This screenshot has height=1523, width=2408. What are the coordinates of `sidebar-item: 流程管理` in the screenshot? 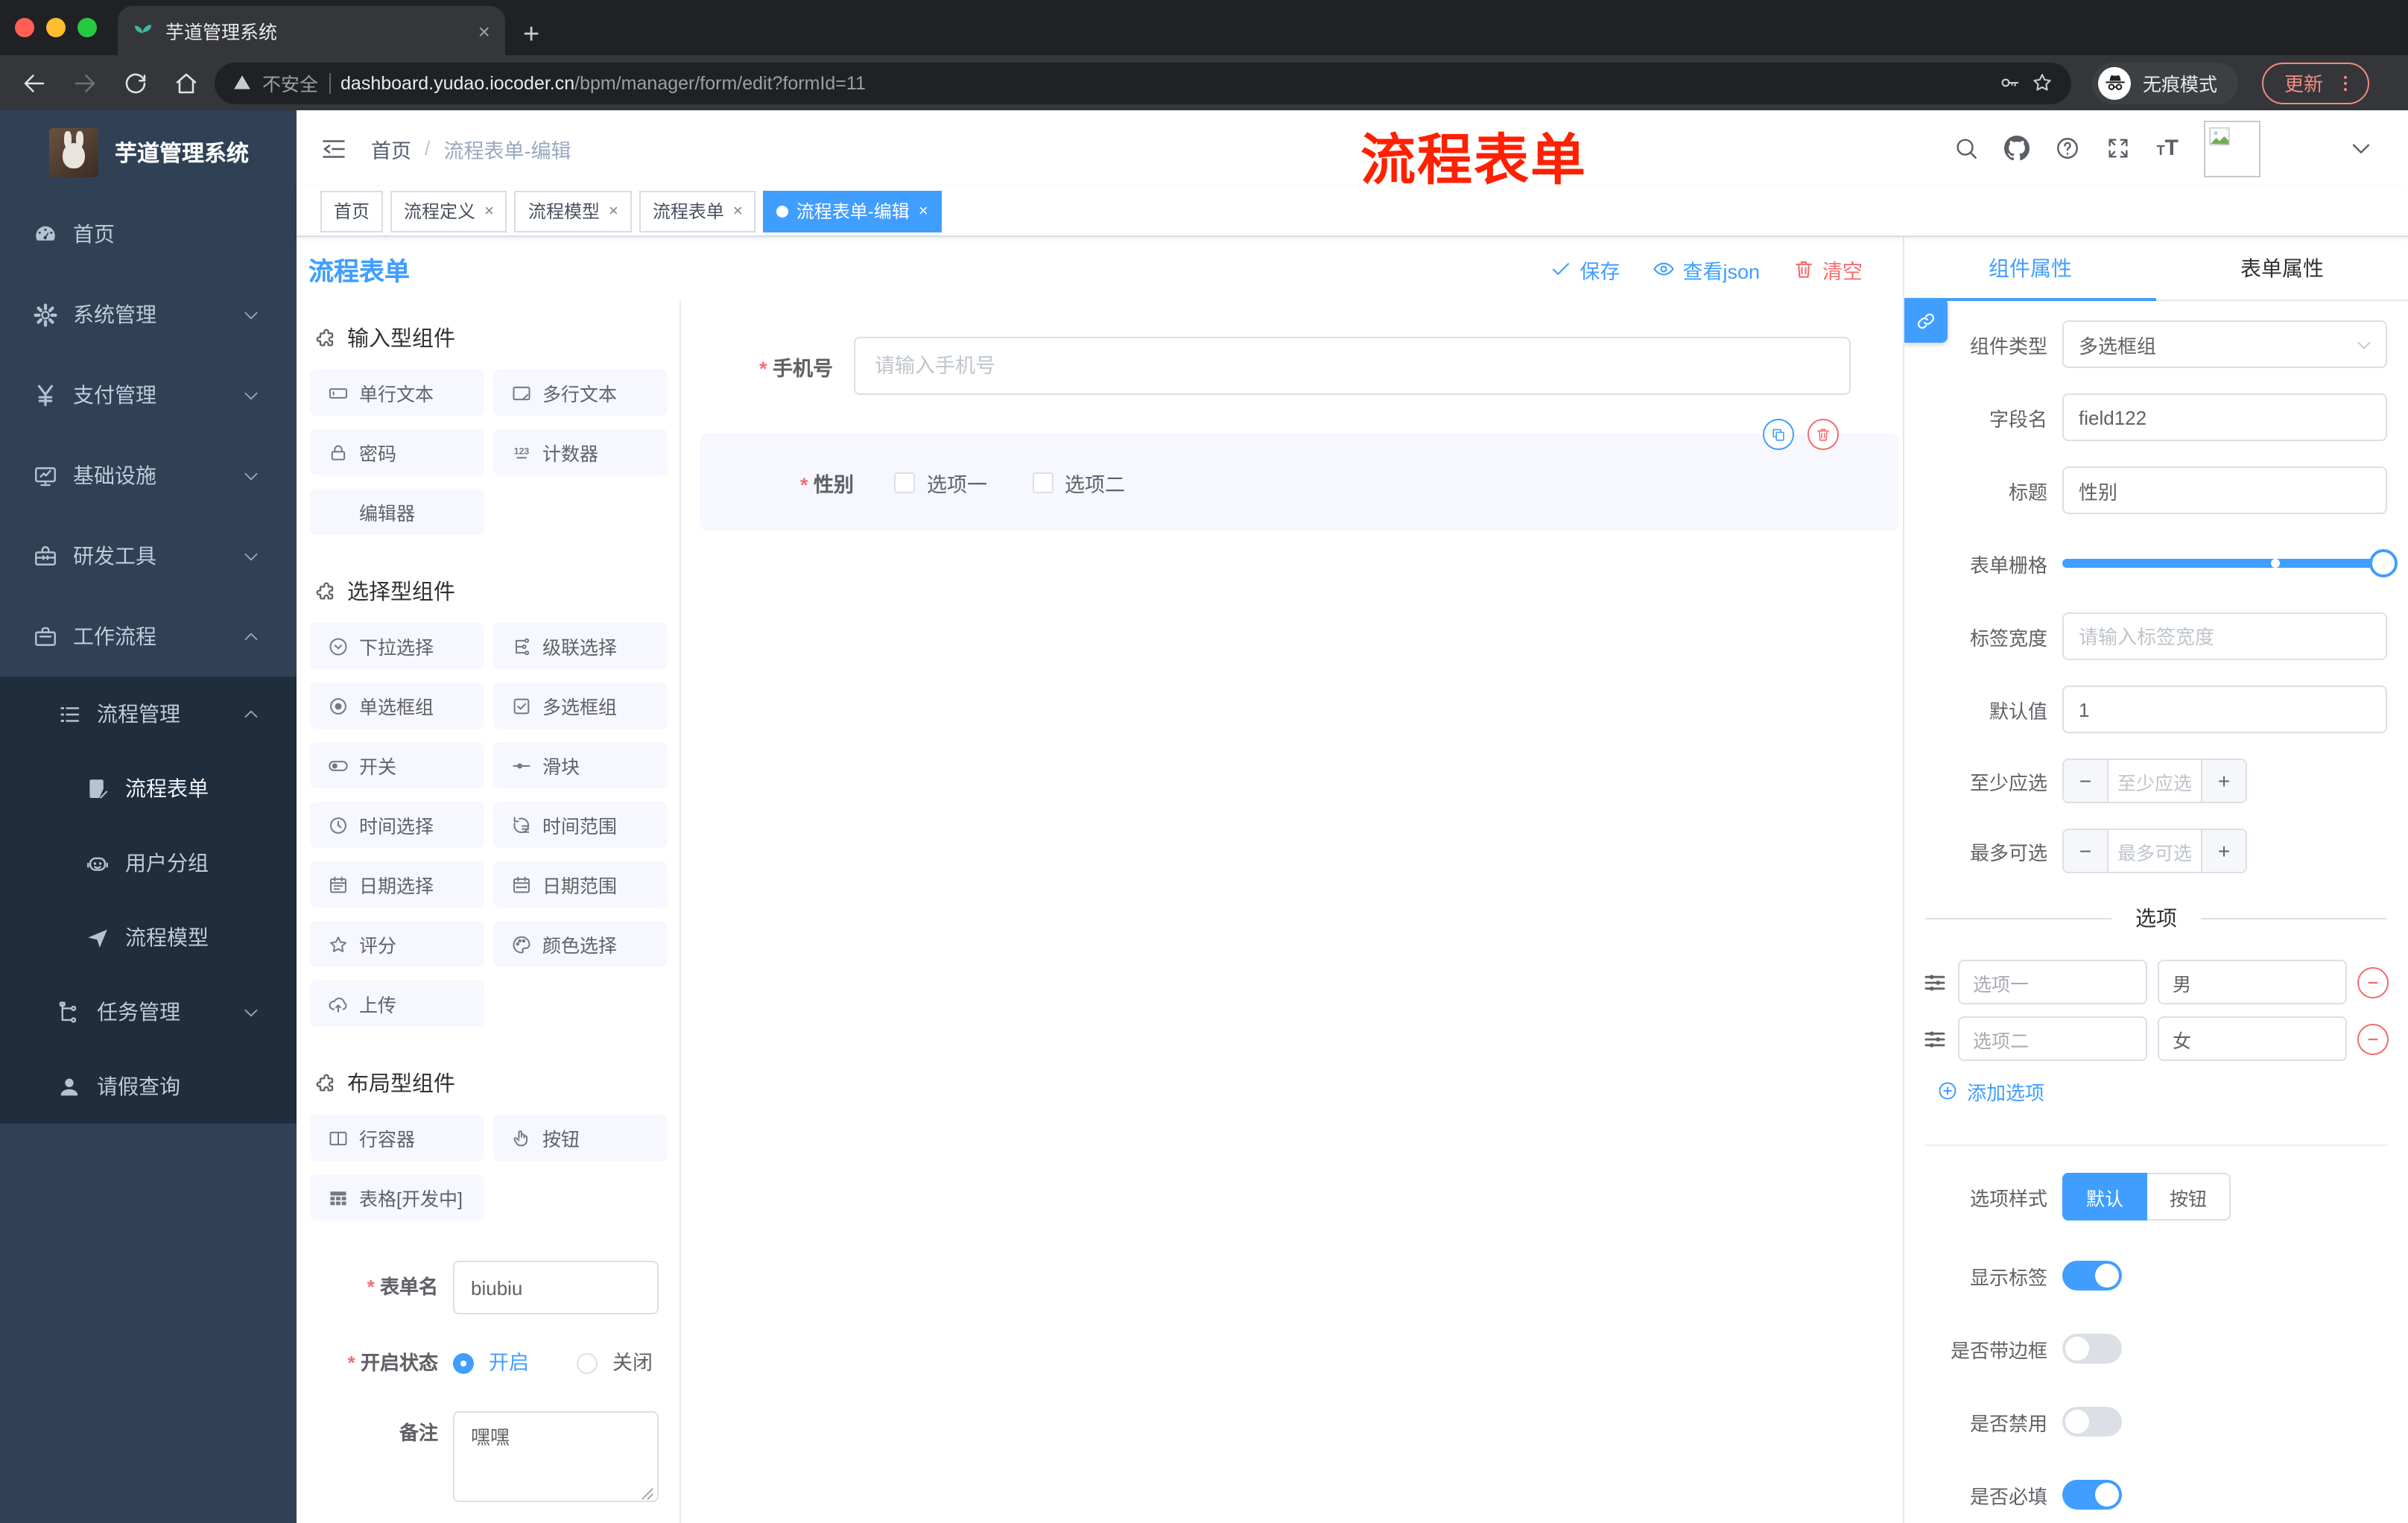 It's located at (148, 714).